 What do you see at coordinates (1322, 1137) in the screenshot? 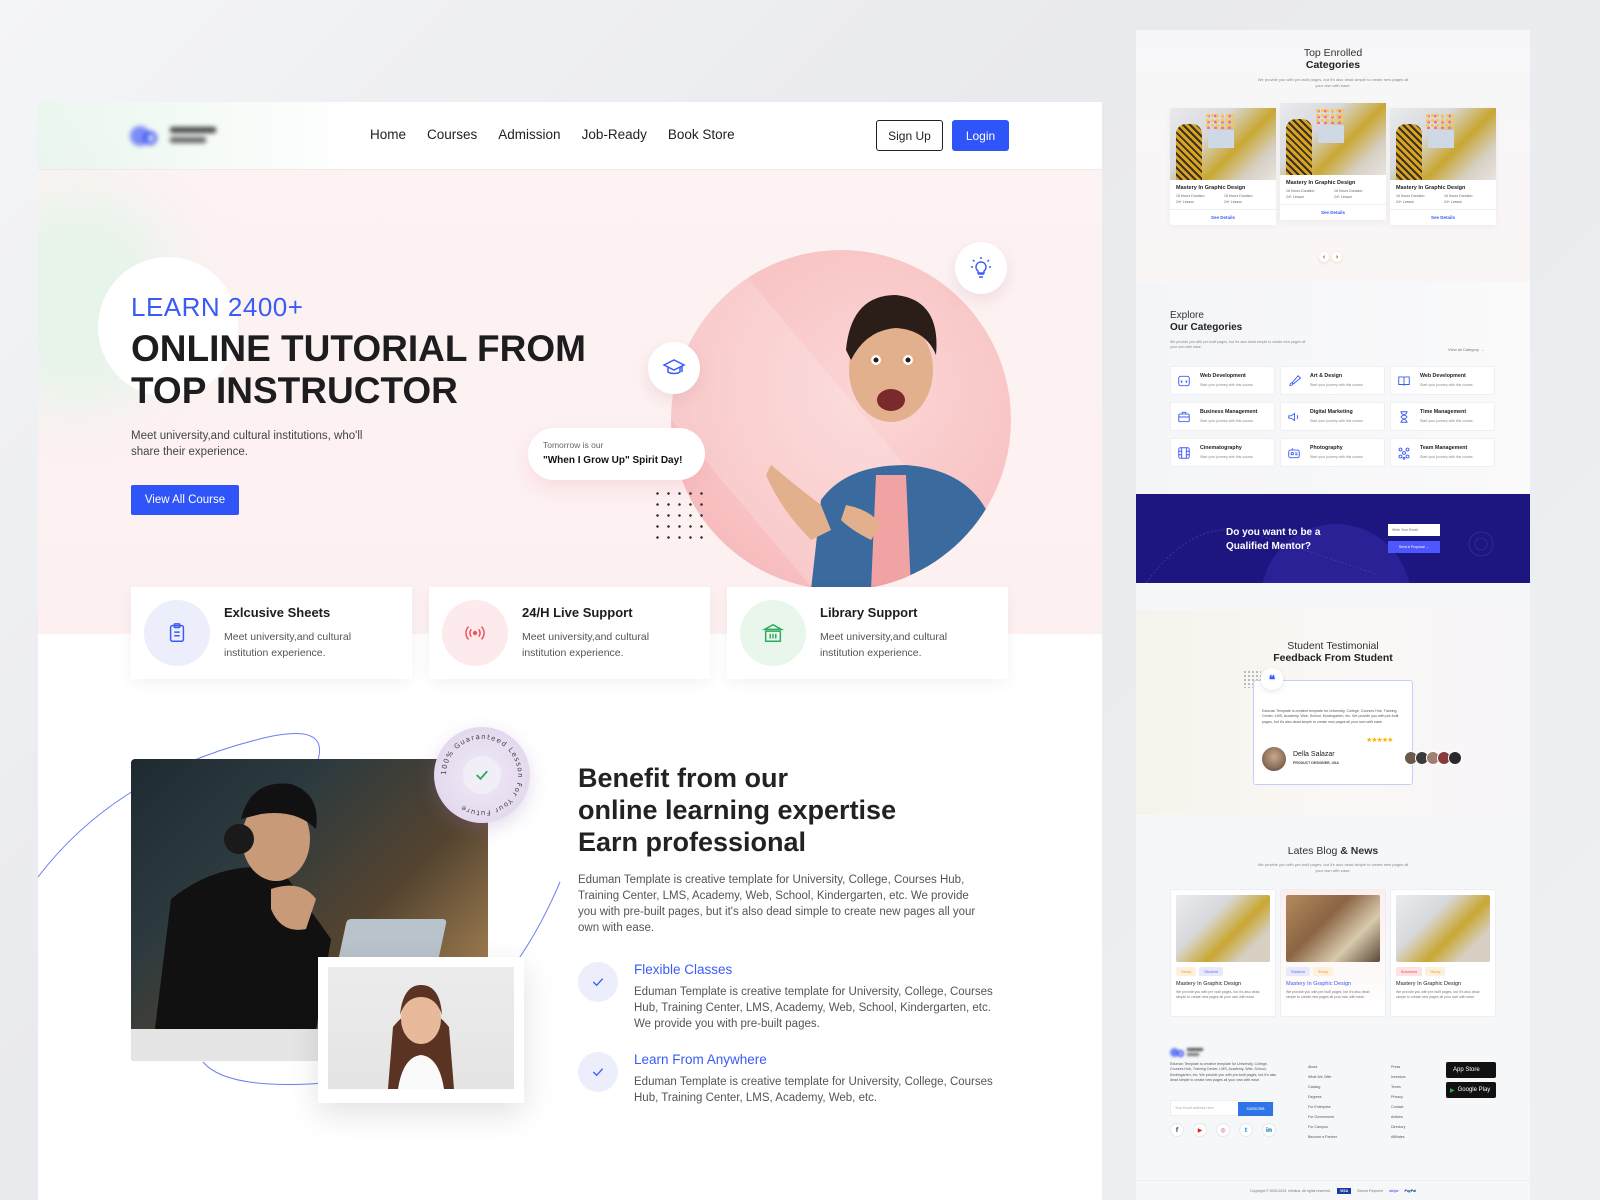
I see `footer-link: Become a Partner` at bounding box center [1322, 1137].